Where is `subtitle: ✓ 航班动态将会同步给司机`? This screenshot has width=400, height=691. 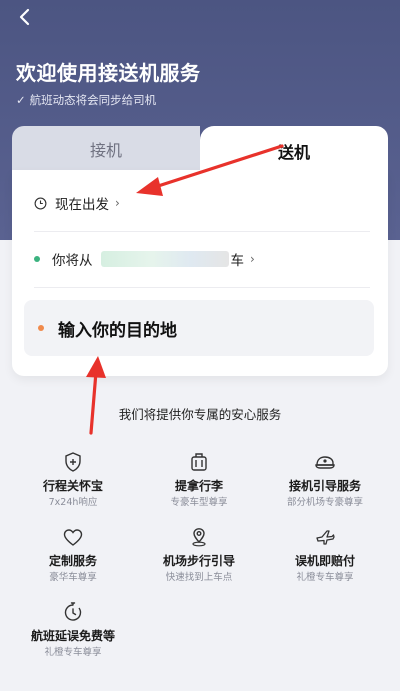
subtitle: ✓ 航班动态将会同步给司机 is located at coordinates (86, 100).